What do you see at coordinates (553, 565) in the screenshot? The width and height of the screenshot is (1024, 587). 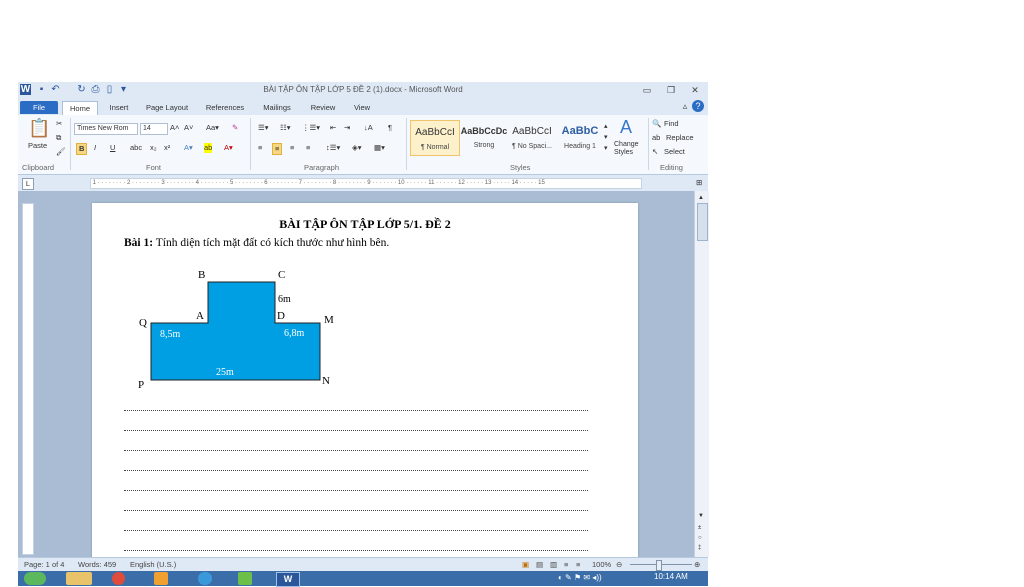 I see `web-layout-icon: ▥` at bounding box center [553, 565].